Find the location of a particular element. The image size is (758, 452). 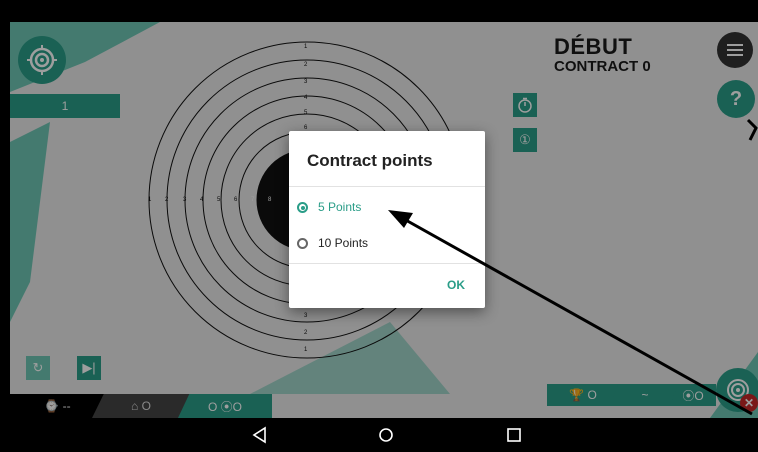

option-label: 5 Points is located at coordinates (340, 207).